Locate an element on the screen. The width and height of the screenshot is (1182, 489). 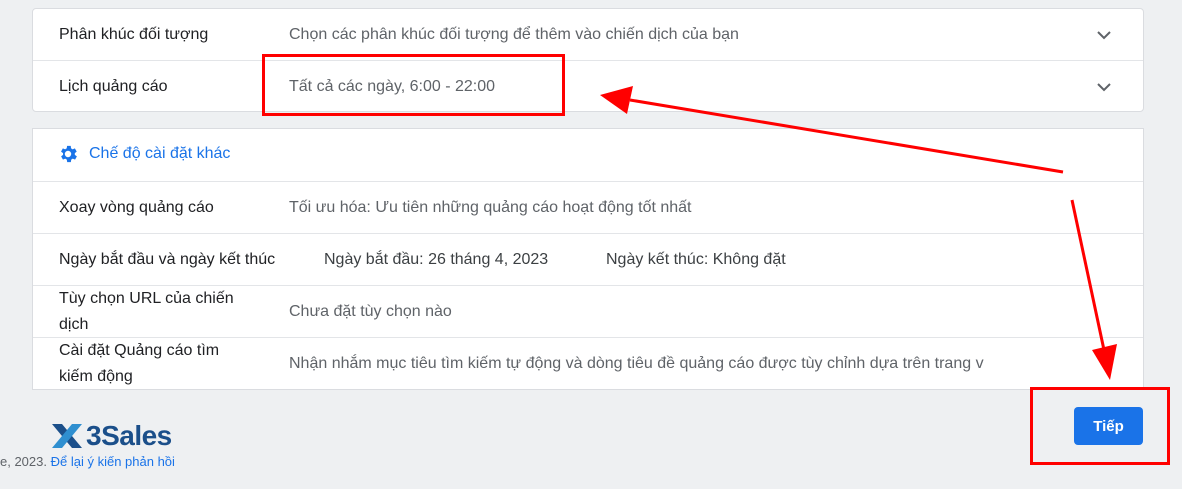
feedback-link: Để lại ý kiến phản hồi is located at coordinates (113, 461).